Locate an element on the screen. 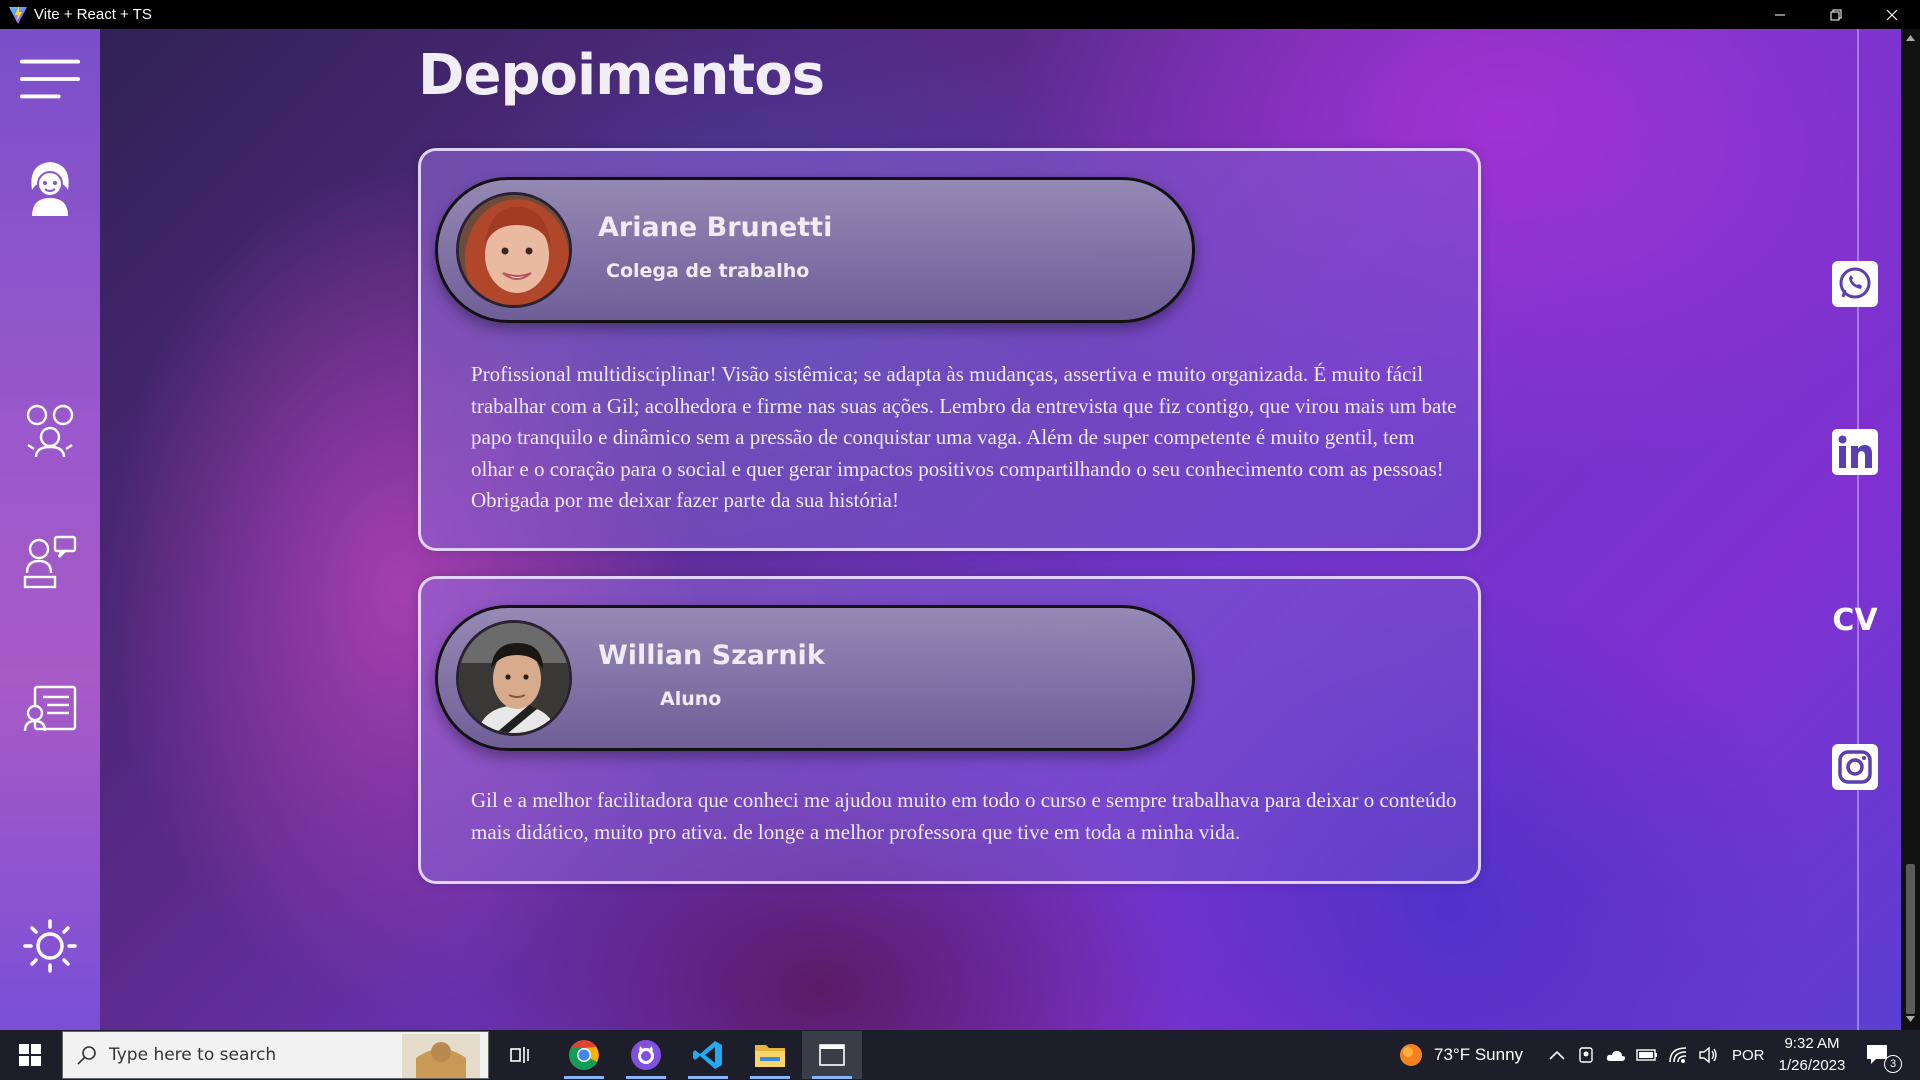 The width and height of the screenshot is (1920, 1080). sun-weather-icon is located at coordinates (1411, 1055).